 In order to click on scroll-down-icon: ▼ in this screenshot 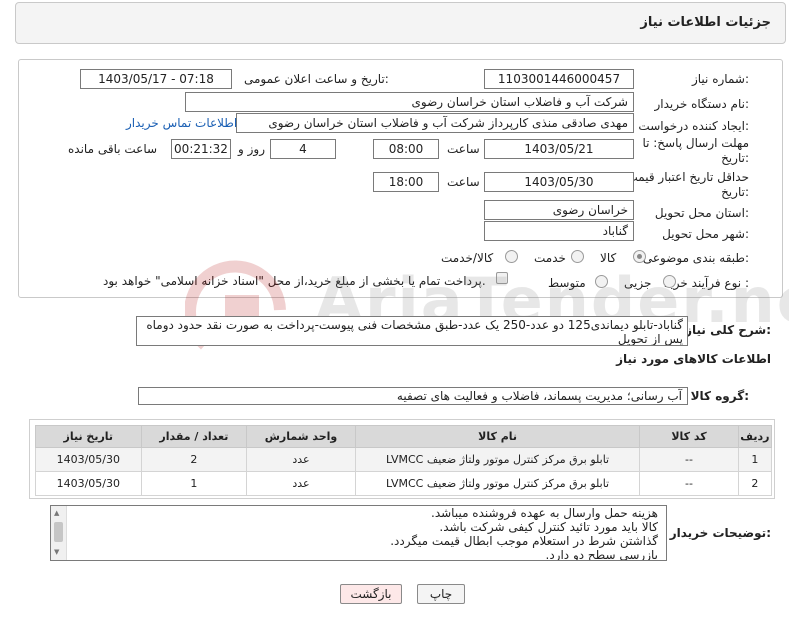, I will do `click(56, 552)`.